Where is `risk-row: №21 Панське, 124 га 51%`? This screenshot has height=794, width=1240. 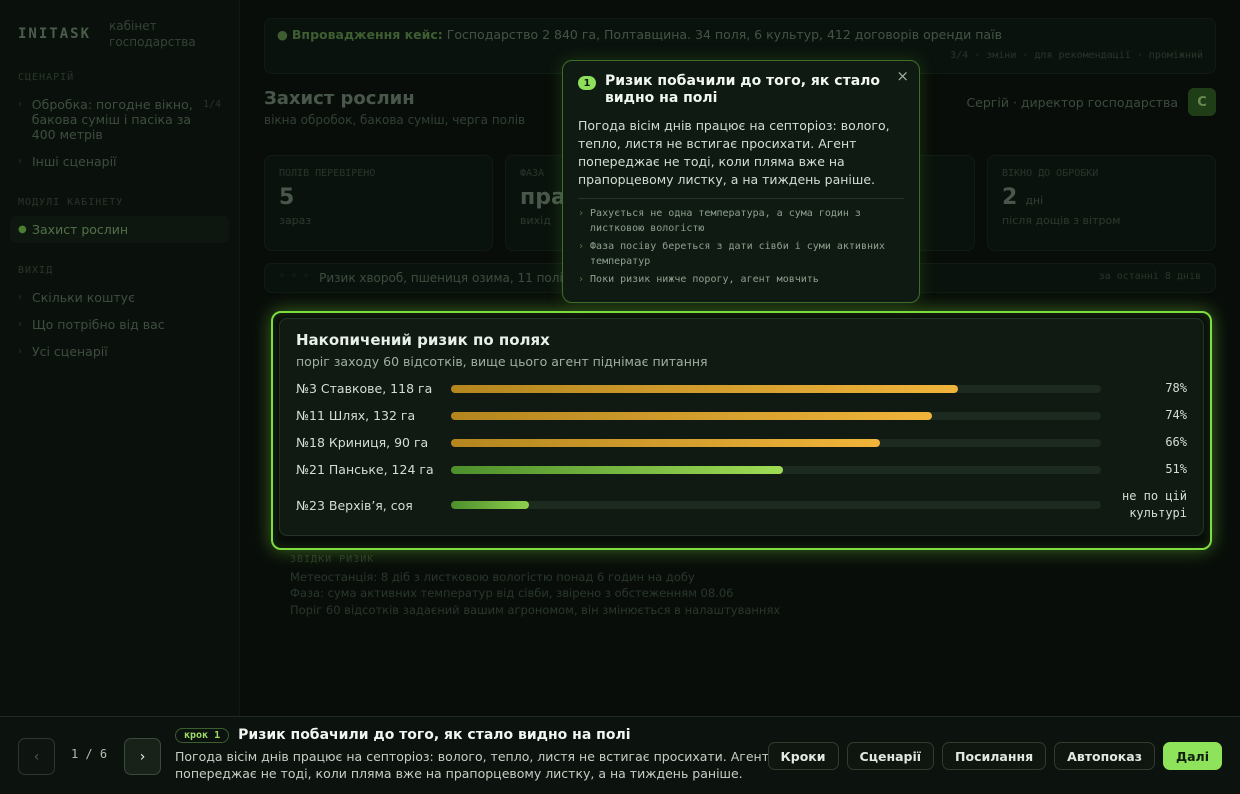 risk-row: №21 Панське, 124 га 51% is located at coordinates (741, 469).